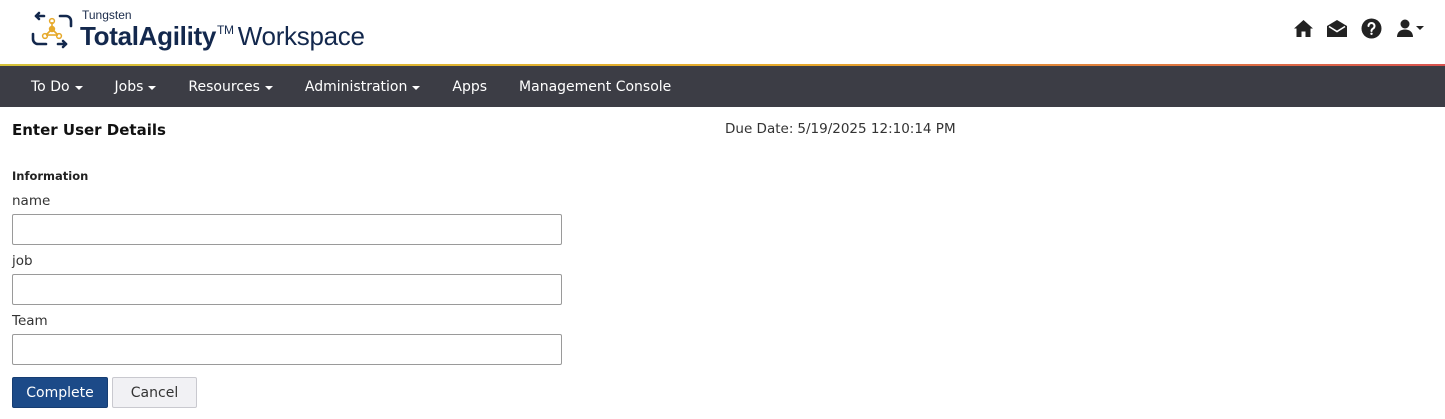 This screenshot has height=419, width=1445. Describe the element at coordinates (1420, 28) in the screenshot. I see `chevron-down-icon` at that location.